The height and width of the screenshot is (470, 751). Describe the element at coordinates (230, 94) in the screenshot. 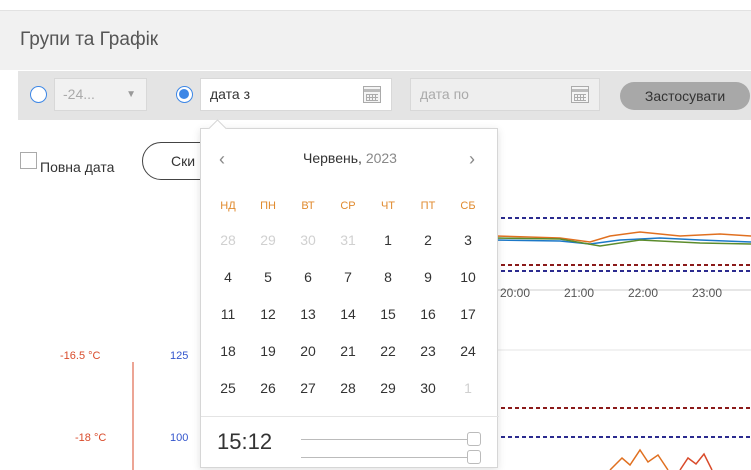

I see `date-from-value: дата з` at that location.